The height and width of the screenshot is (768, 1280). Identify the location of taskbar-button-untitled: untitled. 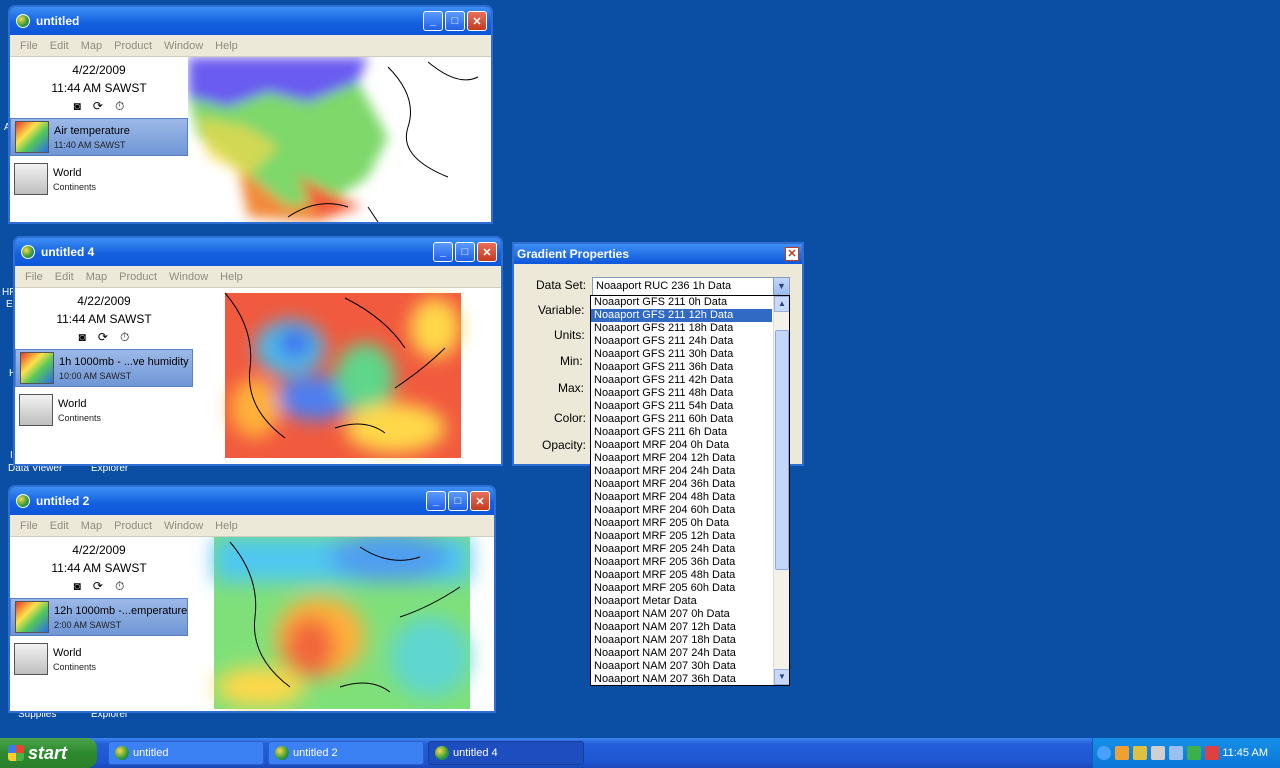
(186, 753).